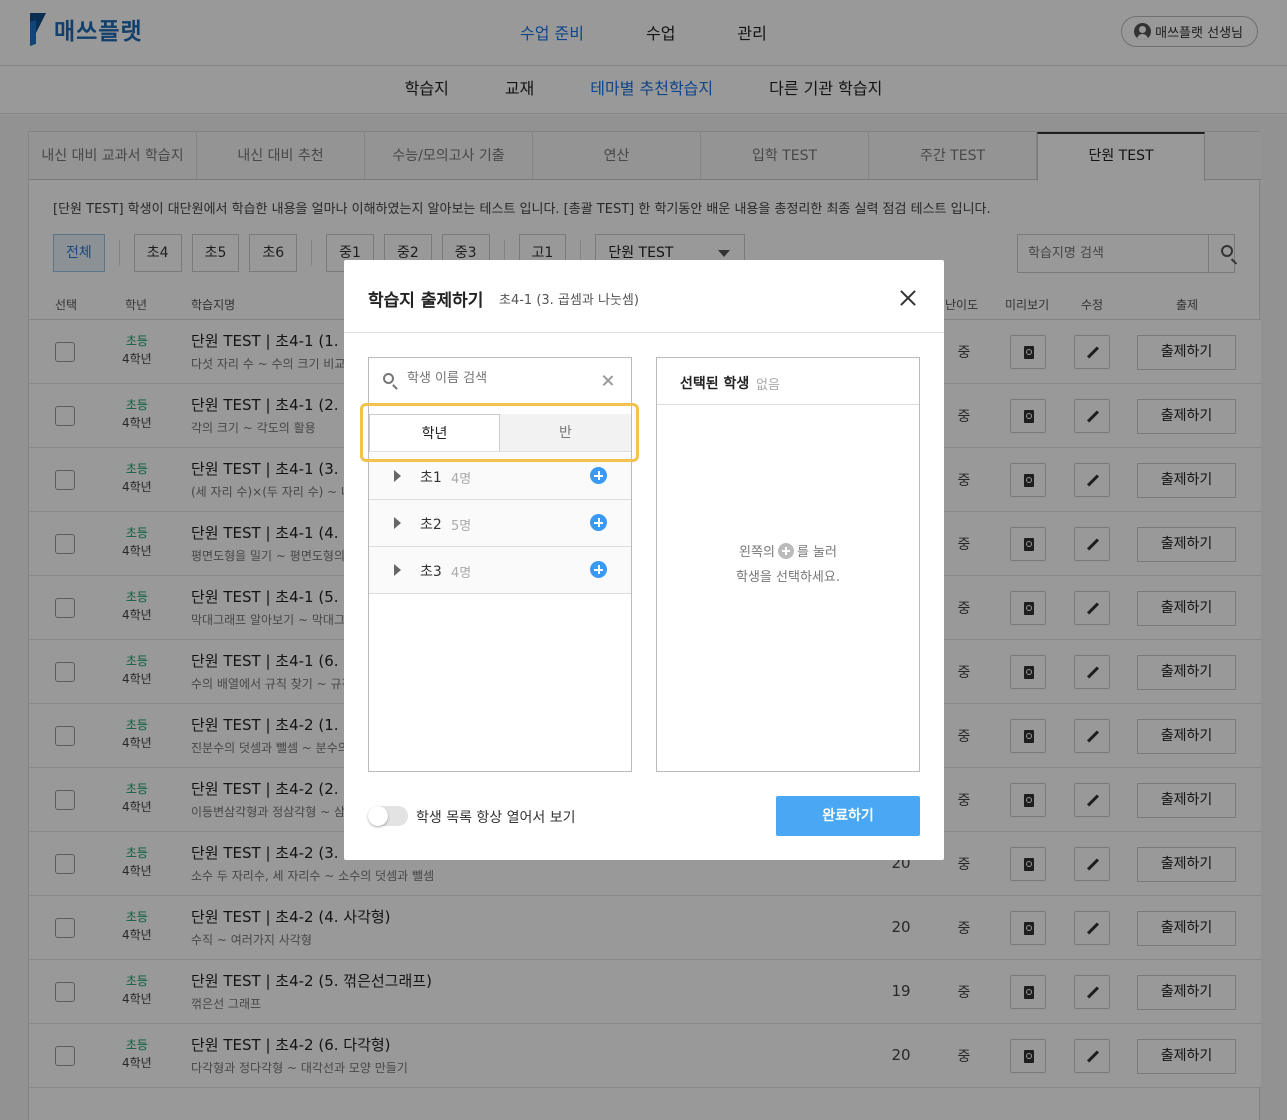 This screenshot has width=1287, height=1120. I want to click on selected-title: 선택된 학생, so click(715, 384).